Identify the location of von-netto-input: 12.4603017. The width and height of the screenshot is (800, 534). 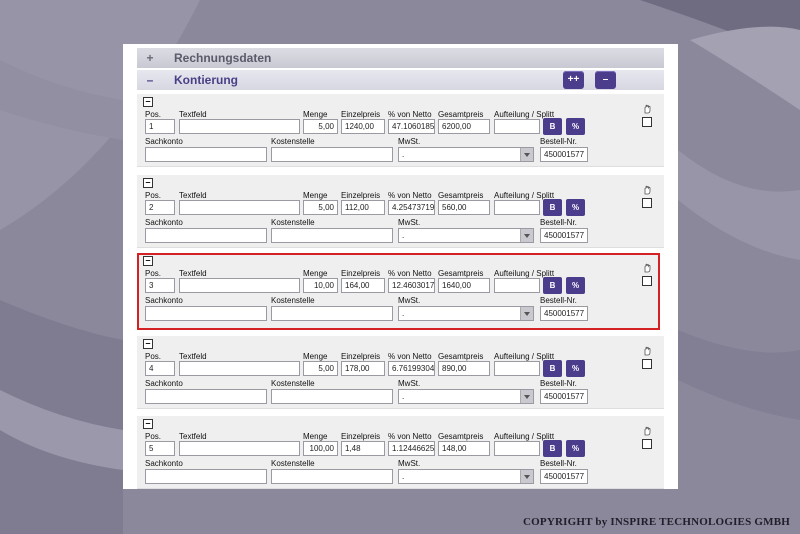
(411, 285).